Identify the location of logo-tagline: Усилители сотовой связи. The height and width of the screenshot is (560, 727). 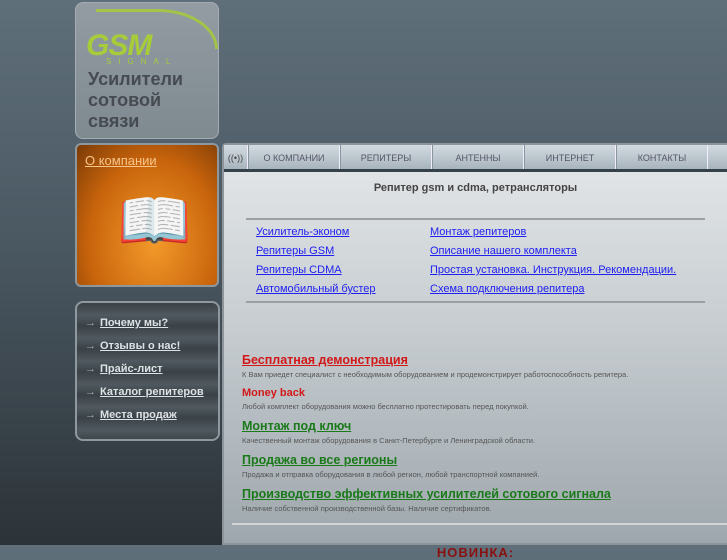
(135, 100).